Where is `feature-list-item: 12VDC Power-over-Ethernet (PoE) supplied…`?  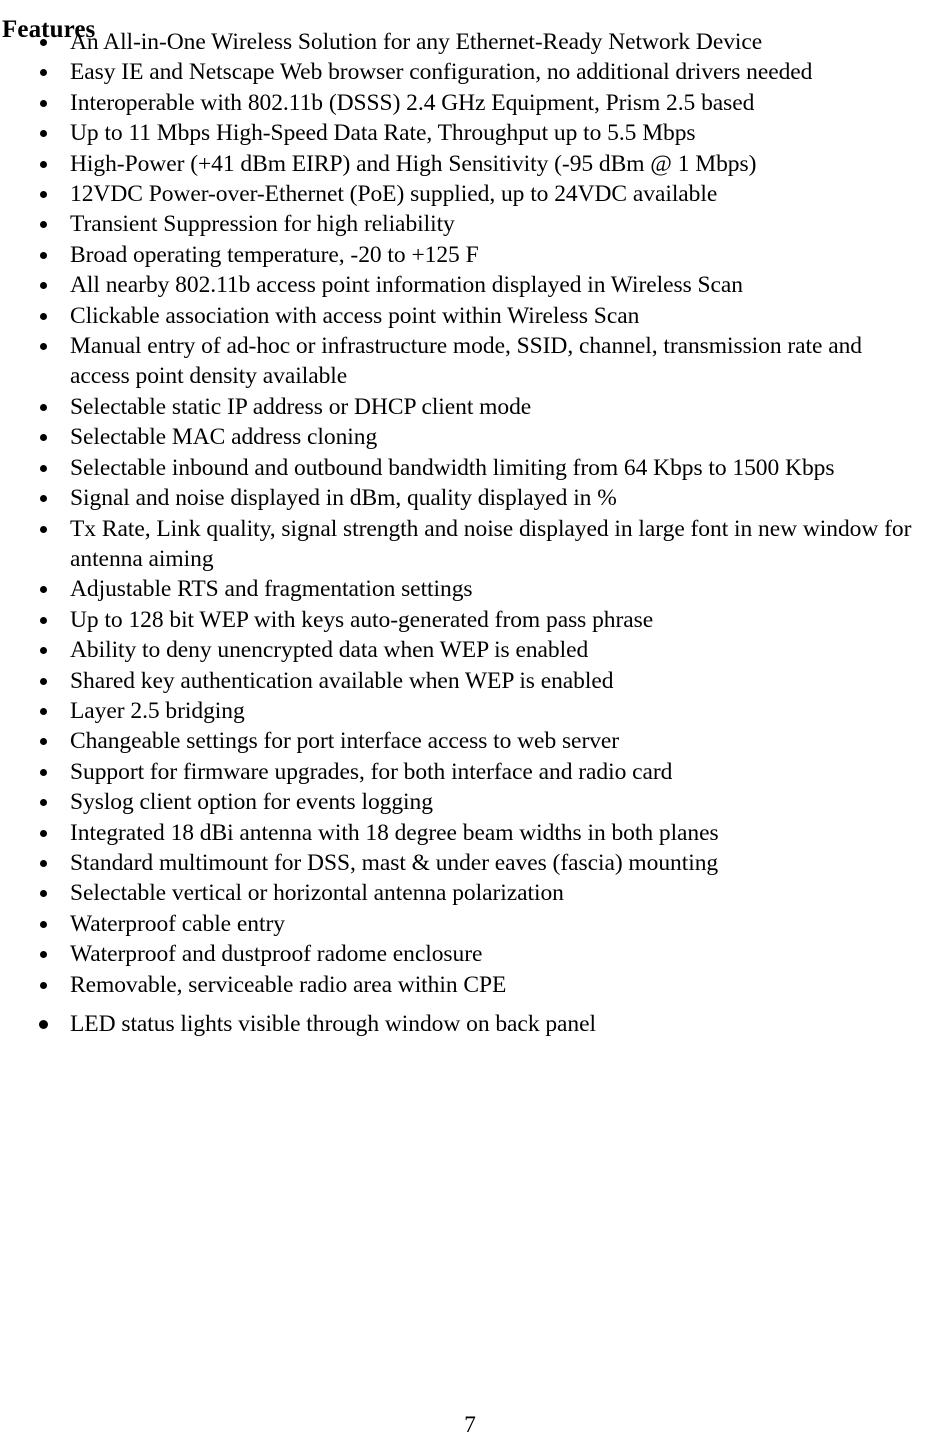 feature-list-item: 12VDC Power-over-Ethernet (PoE) supplied… is located at coordinates (470, 194).